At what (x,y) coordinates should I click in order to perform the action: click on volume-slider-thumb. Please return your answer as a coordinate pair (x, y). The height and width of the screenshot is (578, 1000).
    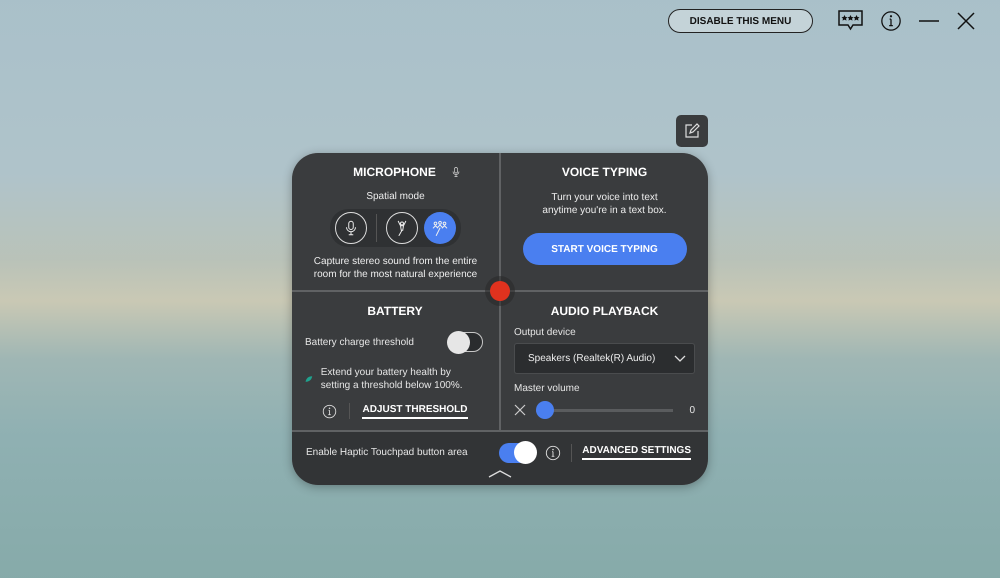
    Looking at the image, I should click on (545, 410).